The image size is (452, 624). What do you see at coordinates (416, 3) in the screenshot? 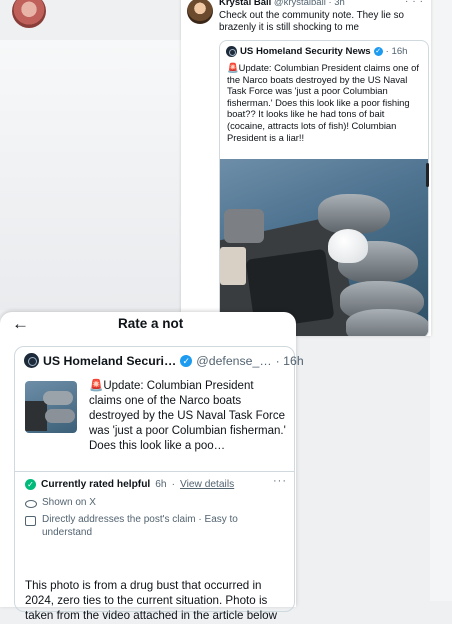
I see `more-icon: ···` at bounding box center [416, 3].